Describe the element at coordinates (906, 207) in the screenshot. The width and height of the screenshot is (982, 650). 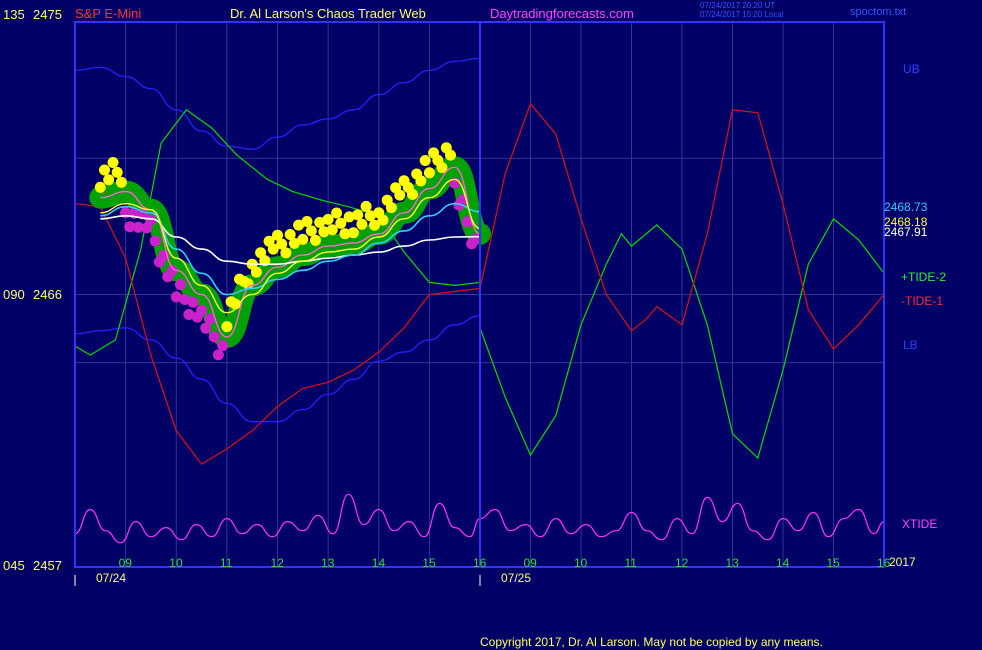
I see `value-mid-ma: 2468.73` at that location.